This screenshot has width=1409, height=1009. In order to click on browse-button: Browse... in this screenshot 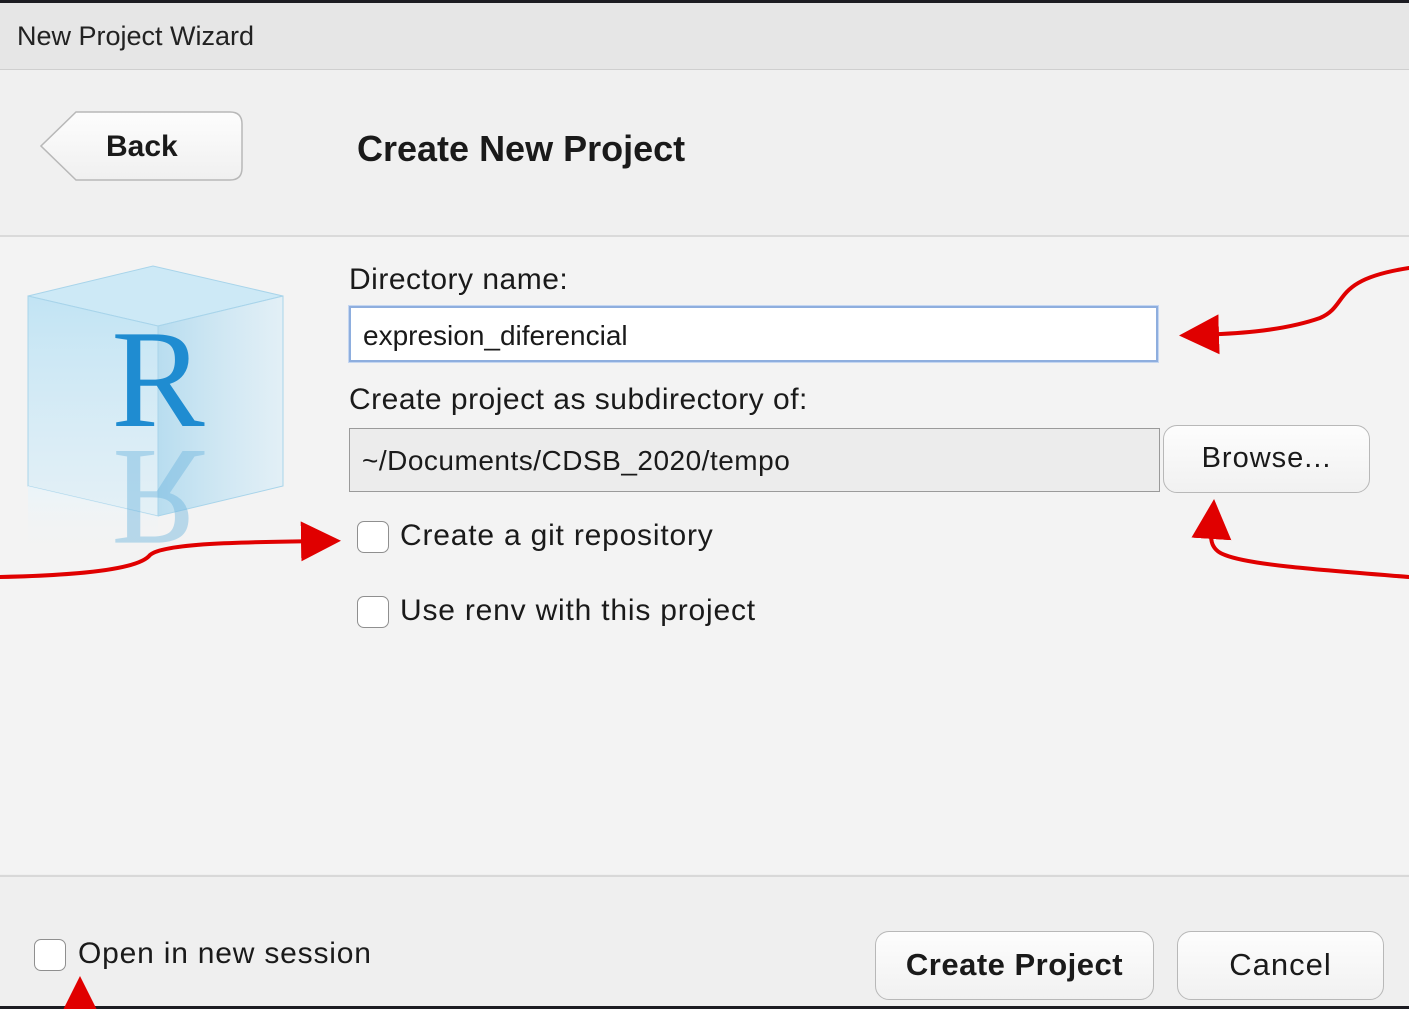, I will do `click(1266, 459)`.